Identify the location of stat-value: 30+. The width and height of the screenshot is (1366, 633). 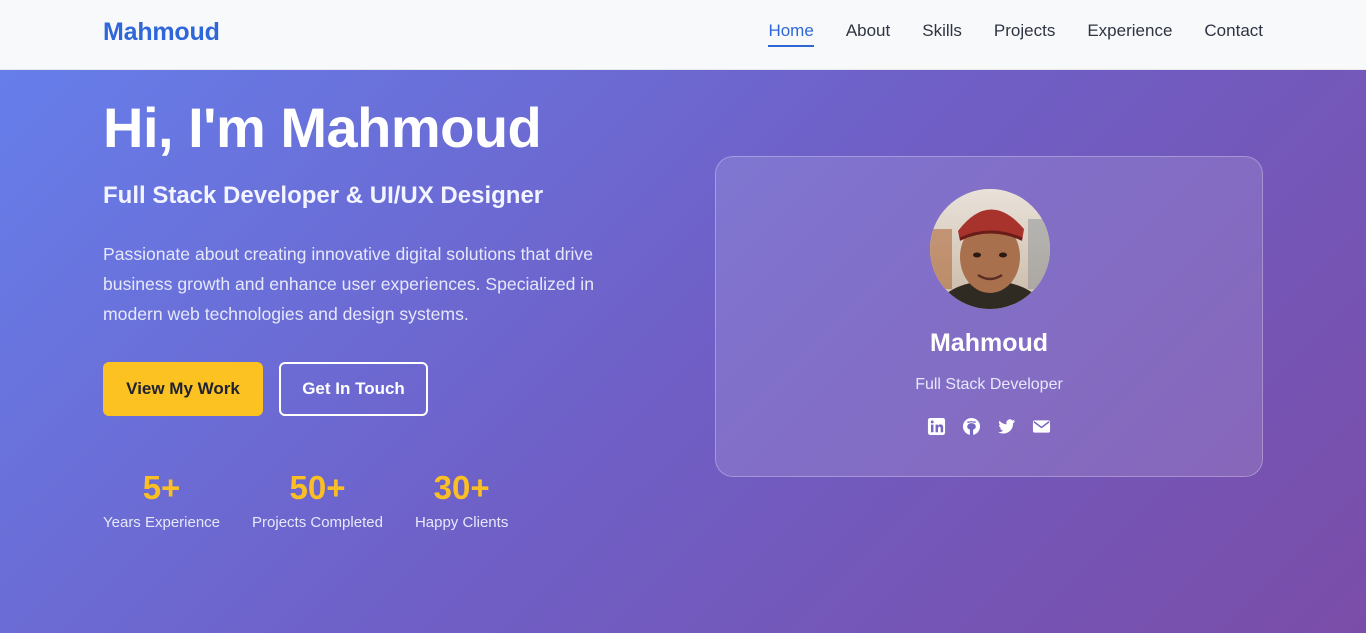
(461, 487).